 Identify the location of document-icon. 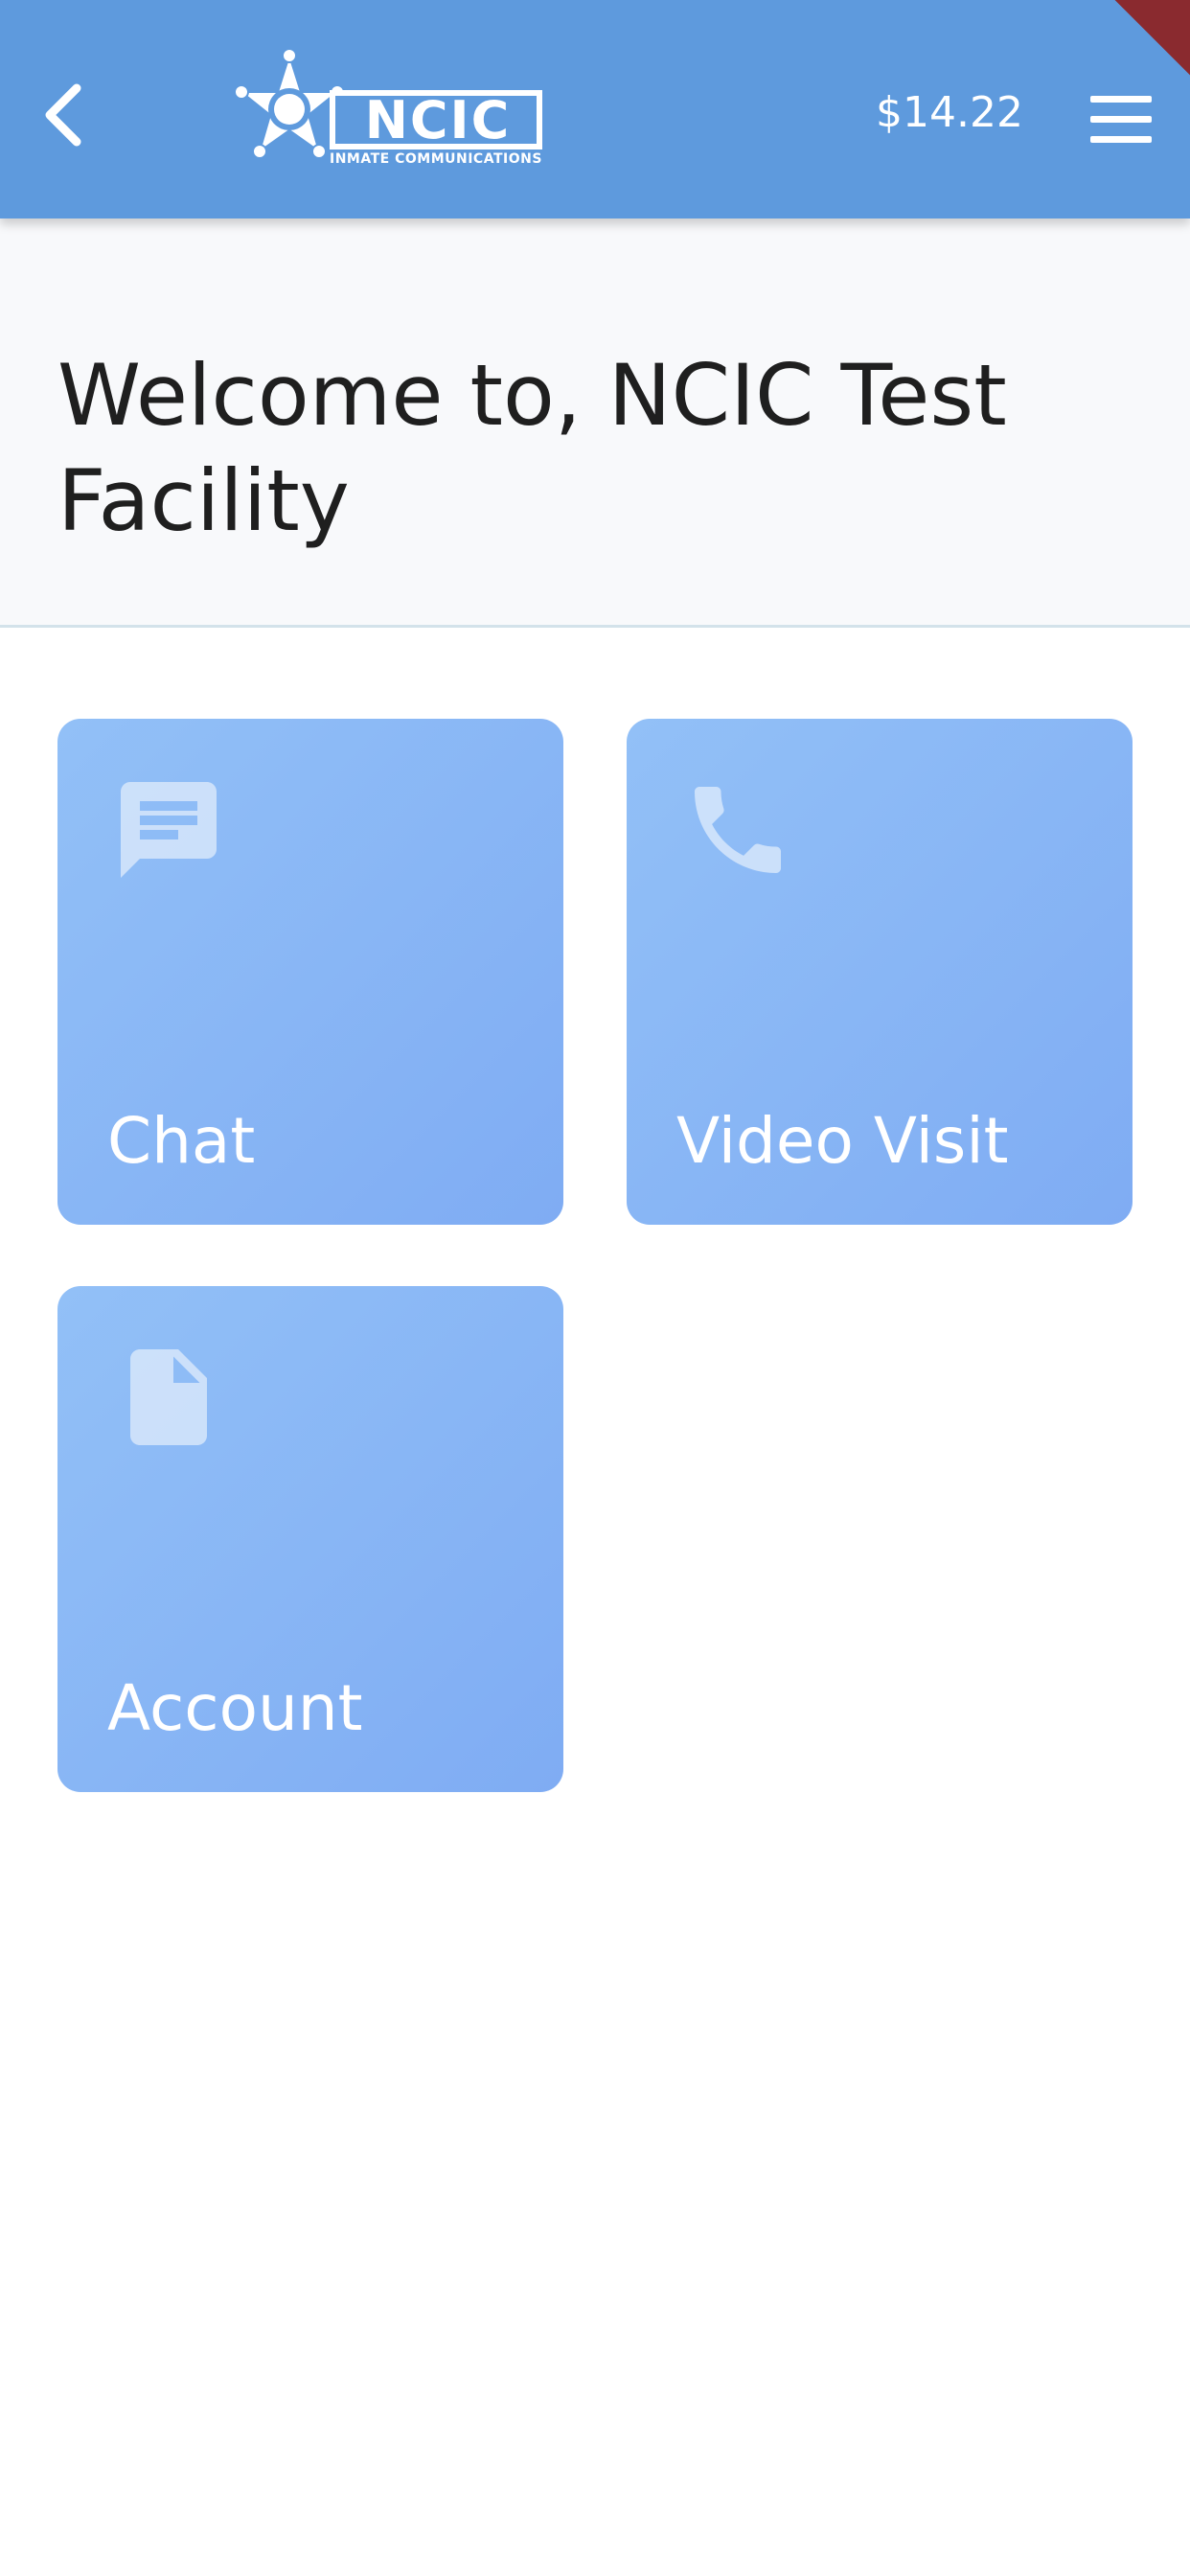
(168, 1397).